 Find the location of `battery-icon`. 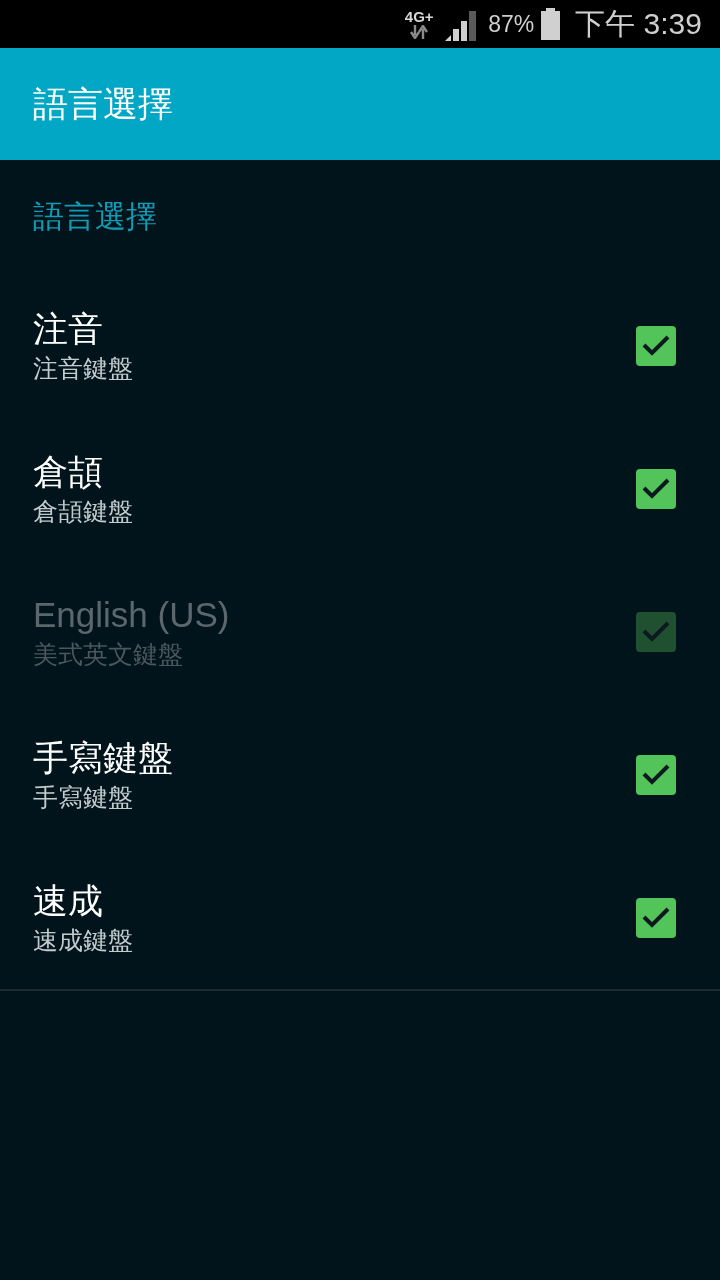

battery-icon is located at coordinates (551, 24).